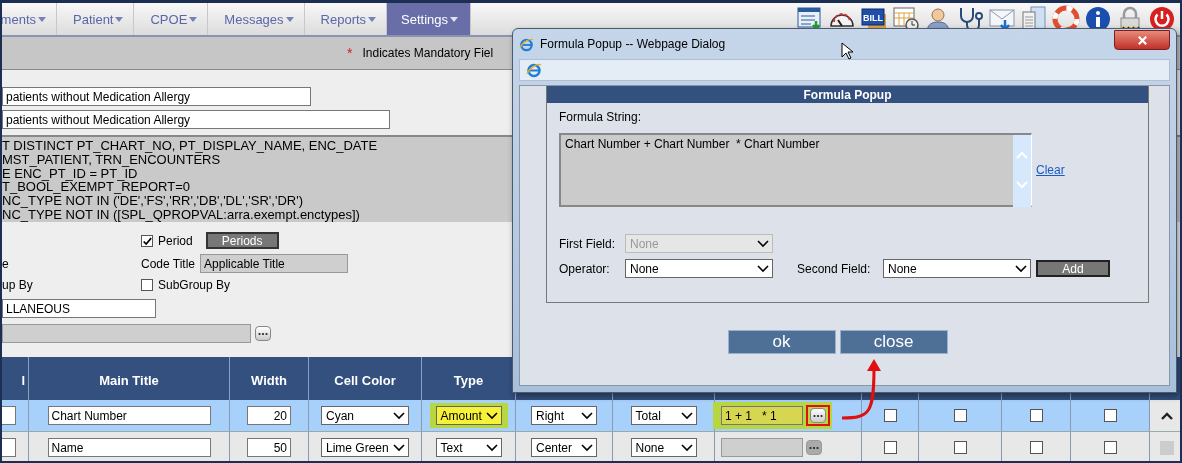 The height and width of the screenshot is (463, 1182). I want to click on menu-tab: CPOE, so click(171, 19).